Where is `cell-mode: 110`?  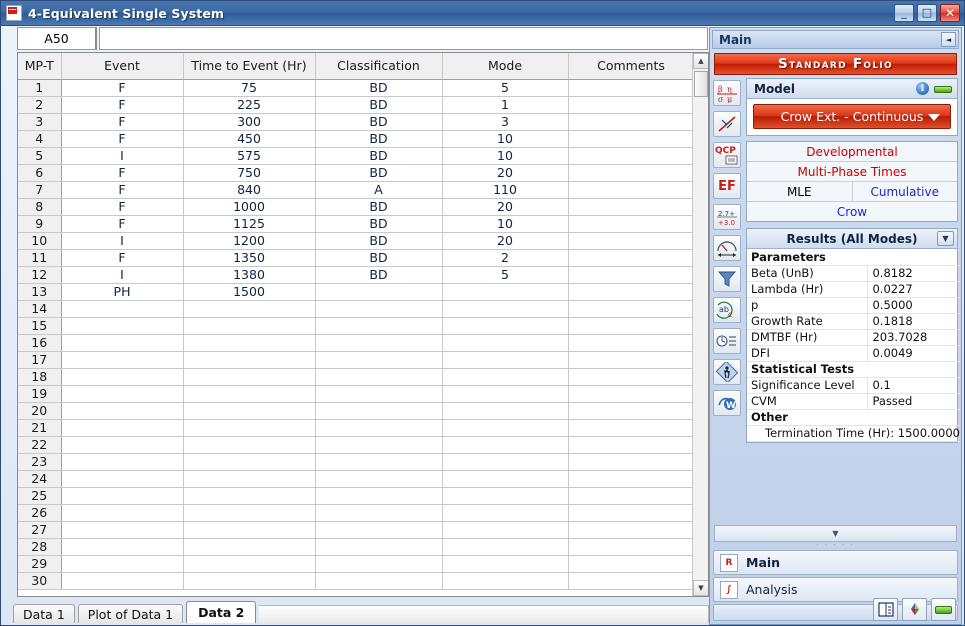 cell-mode: 110 is located at coordinates (505, 190).